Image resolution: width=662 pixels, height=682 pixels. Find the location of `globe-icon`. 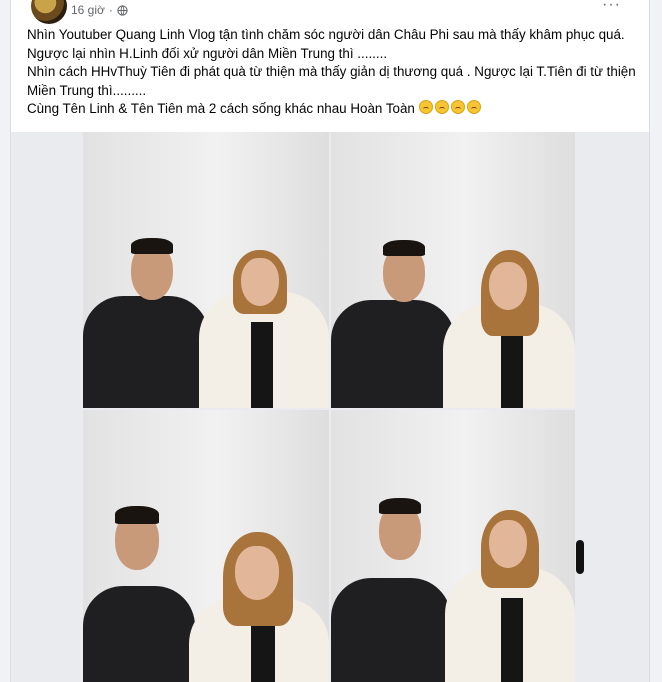

globe-icon is located at coordinates (122, 10).